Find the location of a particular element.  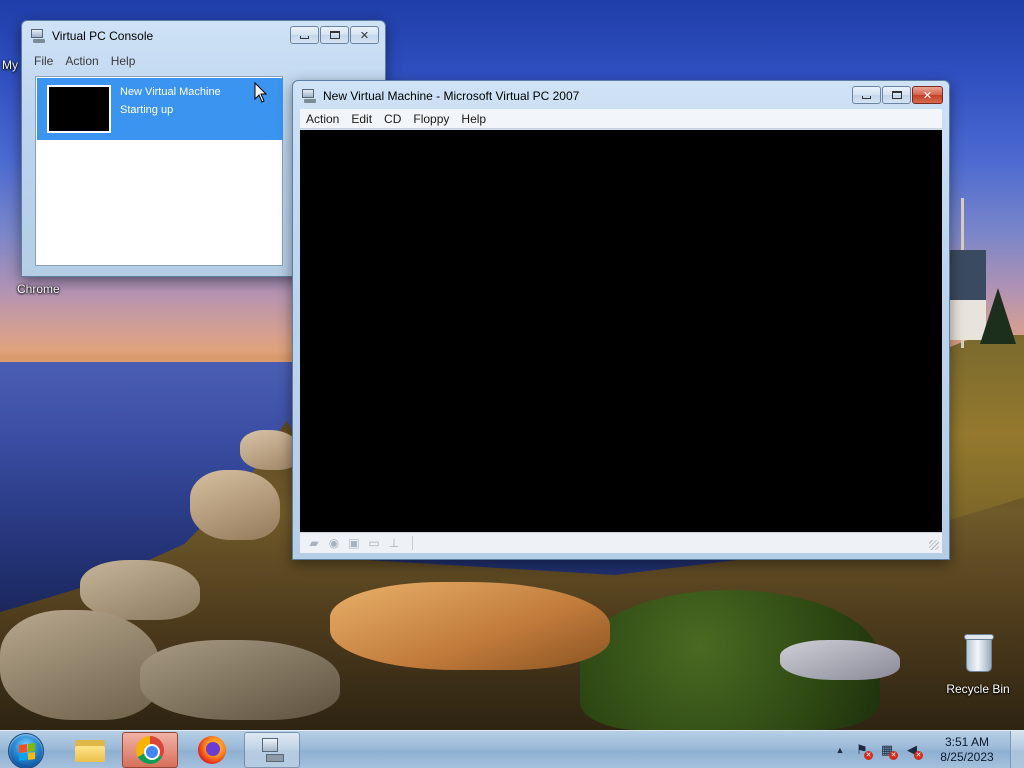

windows-logo-icon is located at coordinates (27, 752).